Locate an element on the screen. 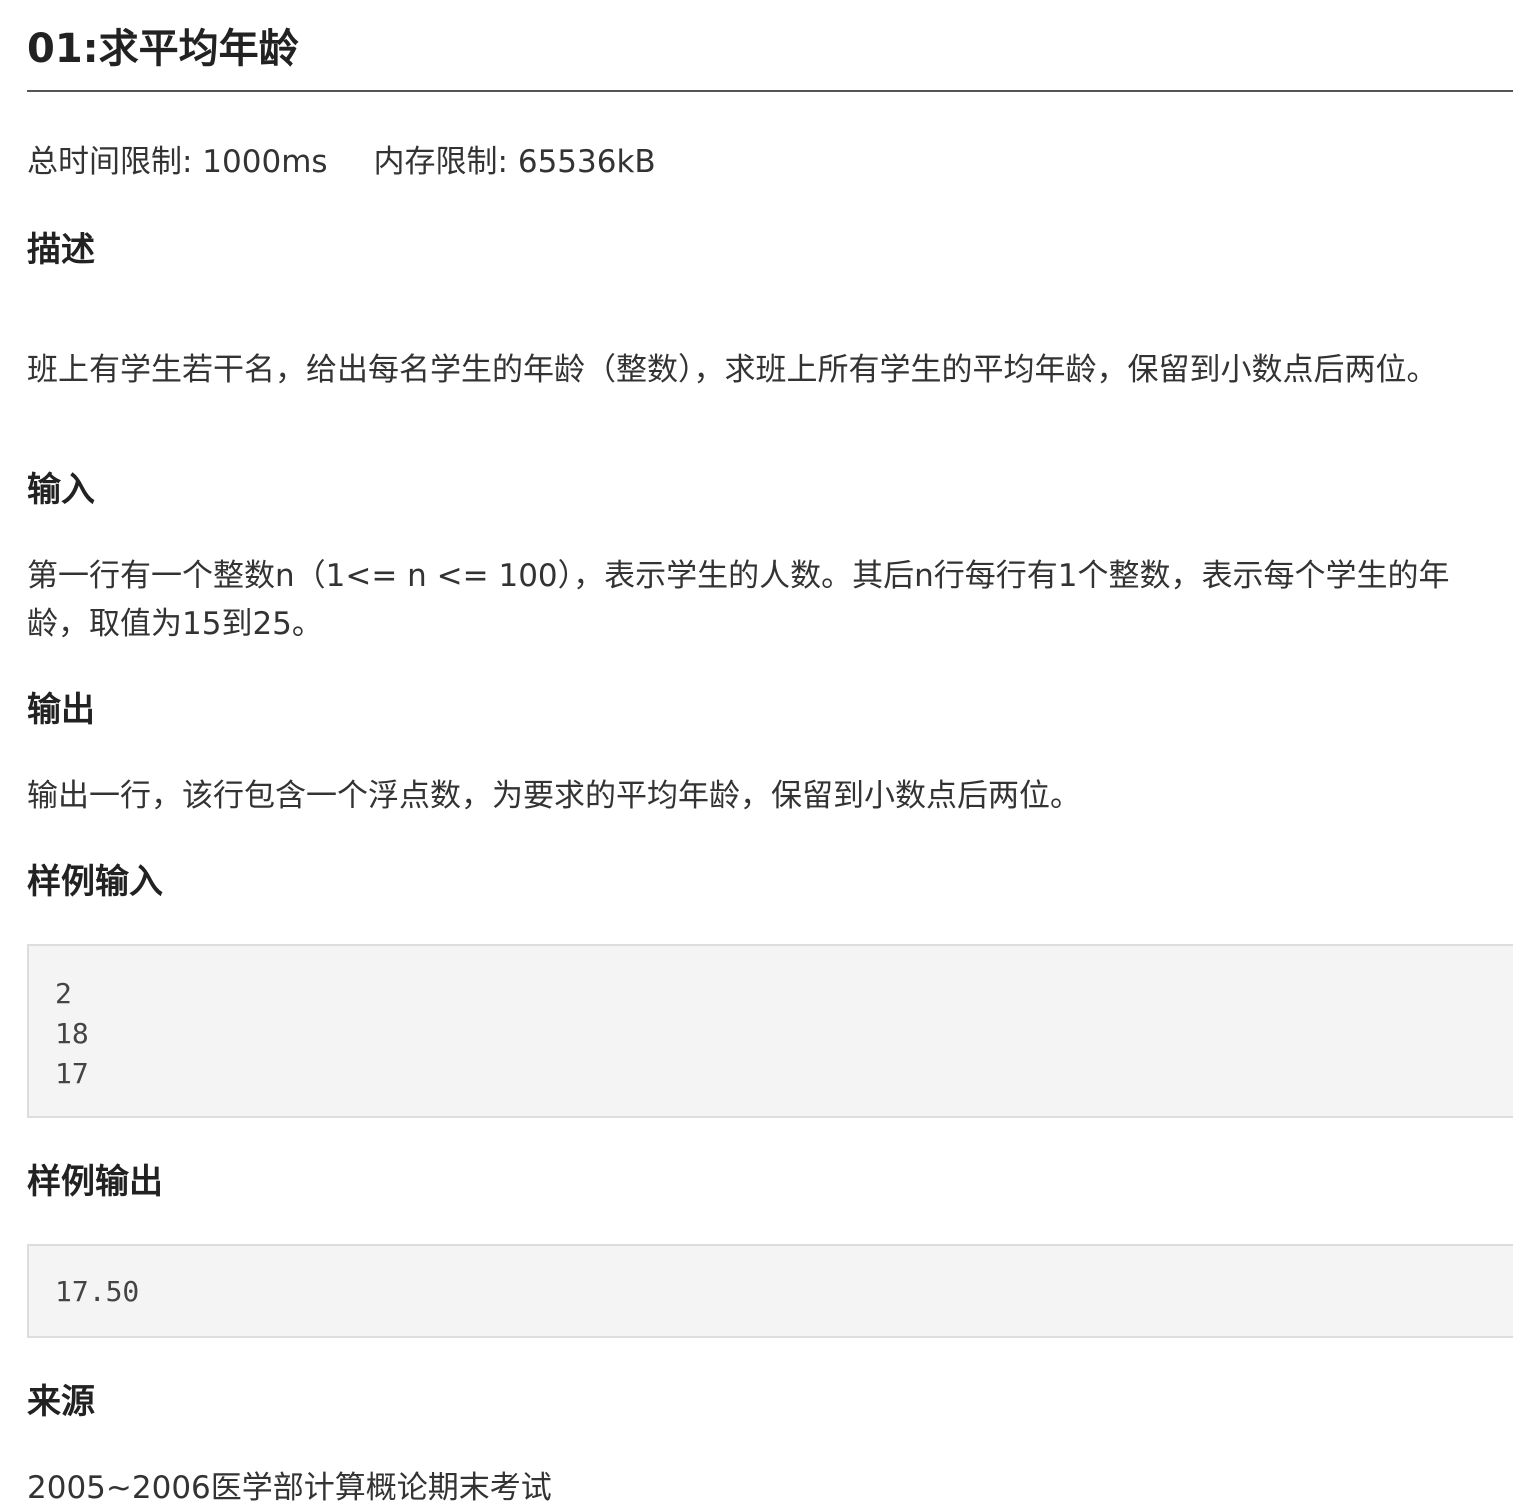 The height and width of the screenshot is (1512, 1513). memory-limit: 内存限制: 65536kB is located at coordinates (514, 162).